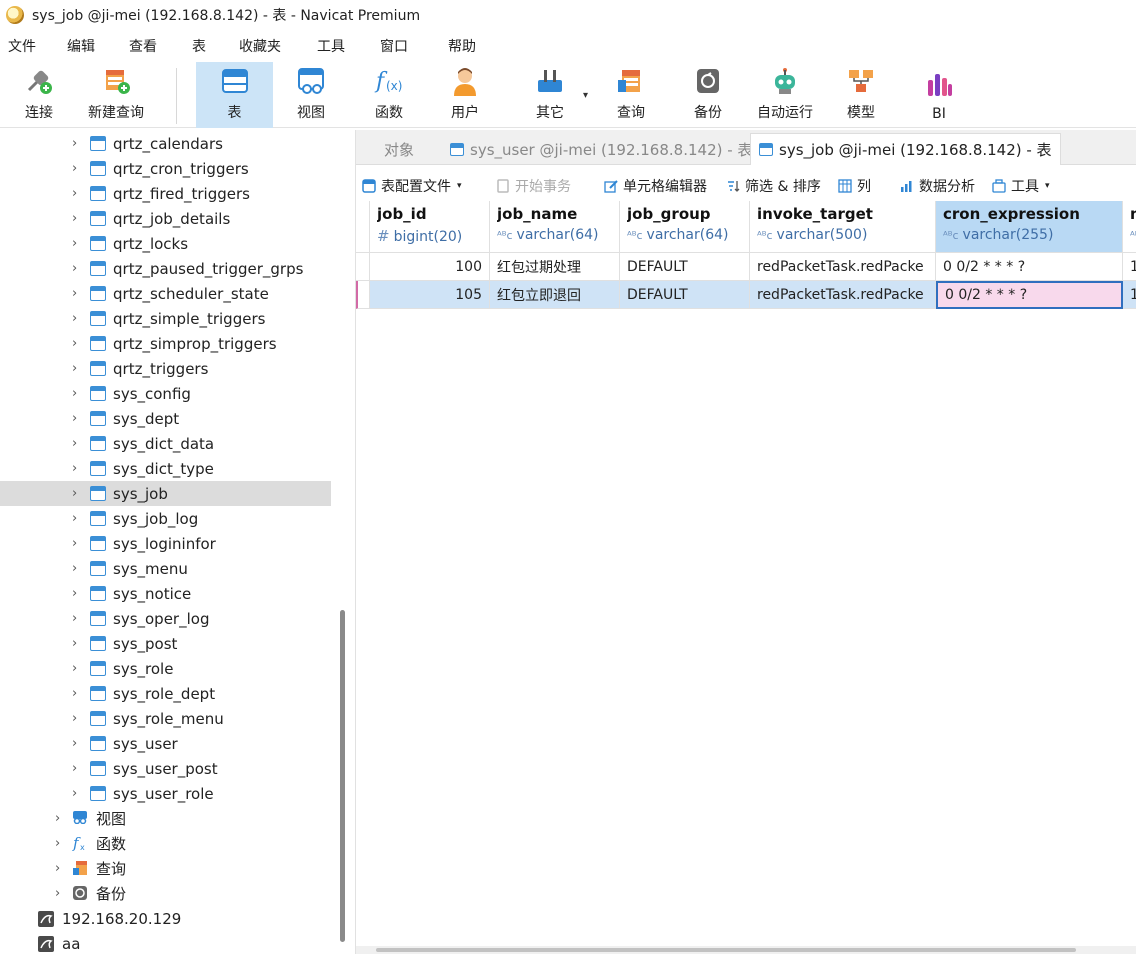  What do you see at coordinates (165, 293) in the screenshot?
I see `tree-table-item: › qrtz_scheduler_state` at bounding box center [165, 293].